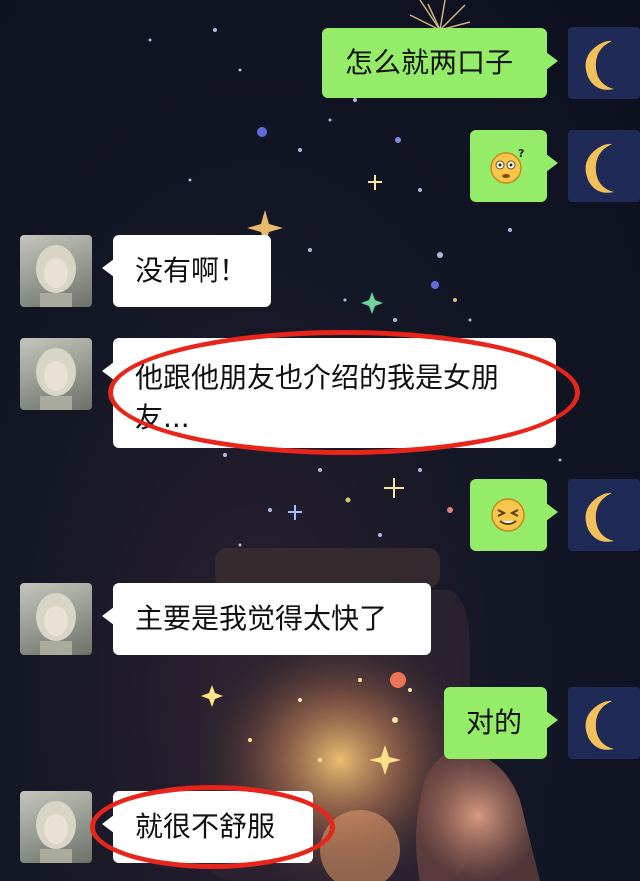 The height and width of the screenshot is (881, 640). I want to click on message-text: 对的, so click(494, 722).